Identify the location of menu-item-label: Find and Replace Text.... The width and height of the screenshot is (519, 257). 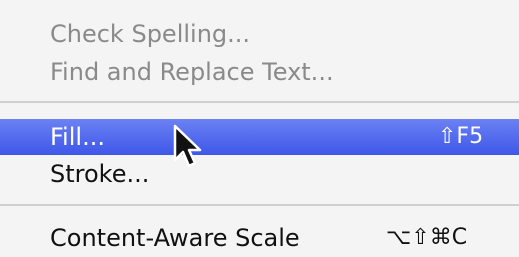
(192, 72).